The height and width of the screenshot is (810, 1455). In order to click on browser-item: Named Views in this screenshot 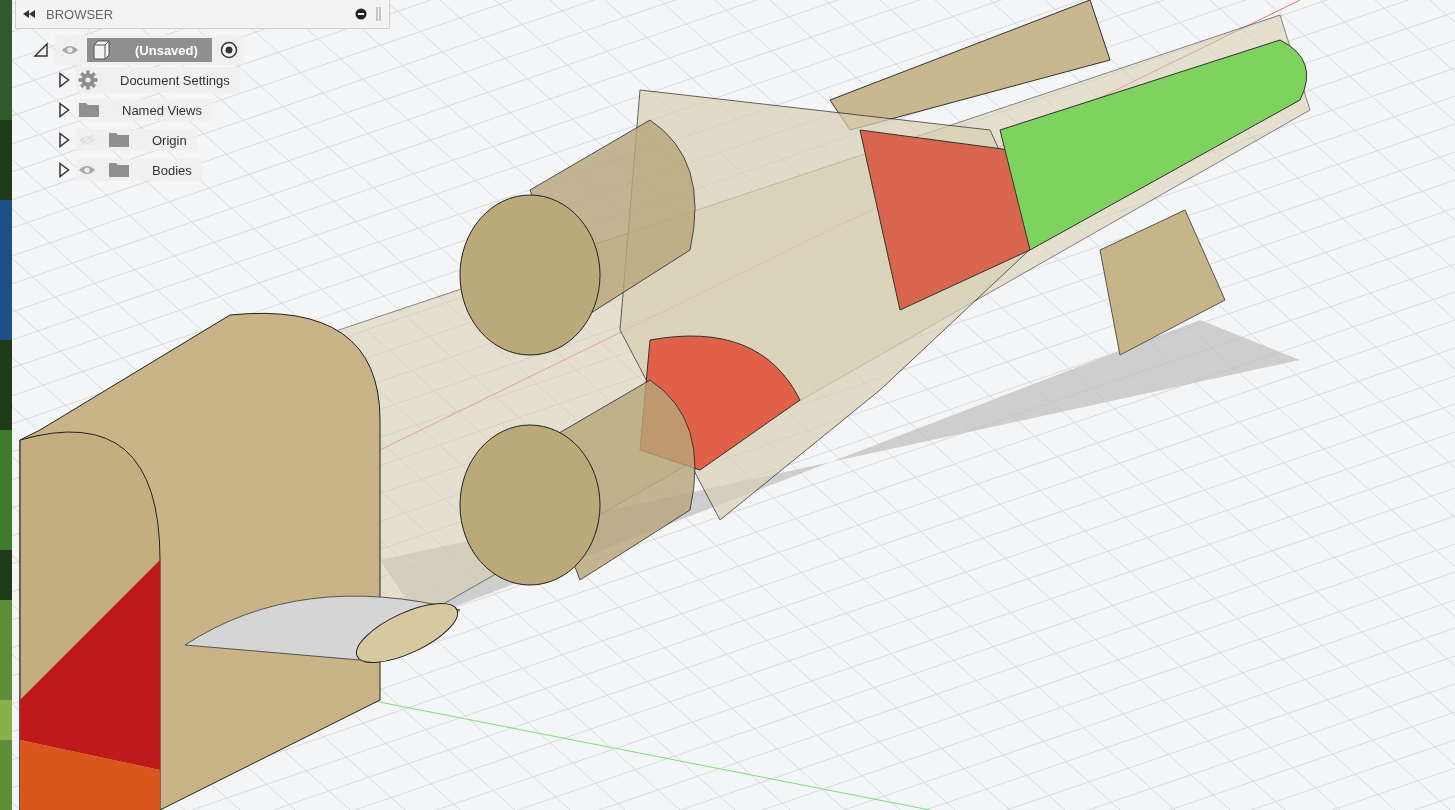, I will do `click(144, 110)`.